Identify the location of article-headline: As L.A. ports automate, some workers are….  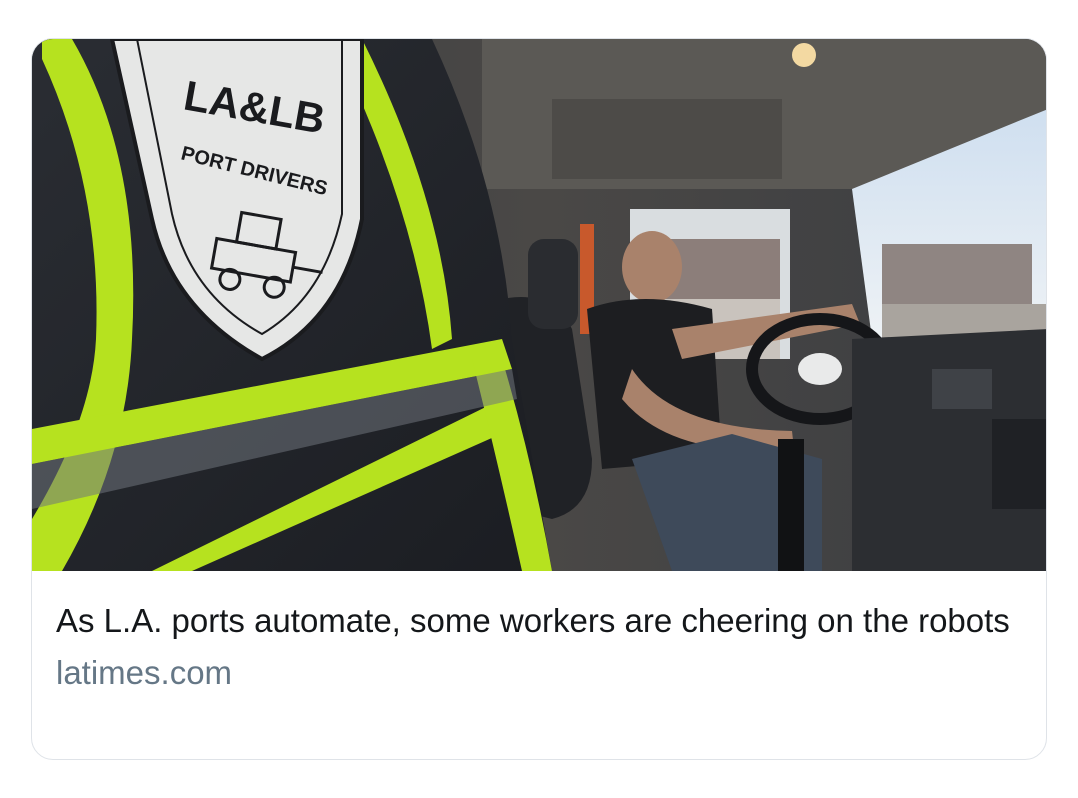
(541, 621).